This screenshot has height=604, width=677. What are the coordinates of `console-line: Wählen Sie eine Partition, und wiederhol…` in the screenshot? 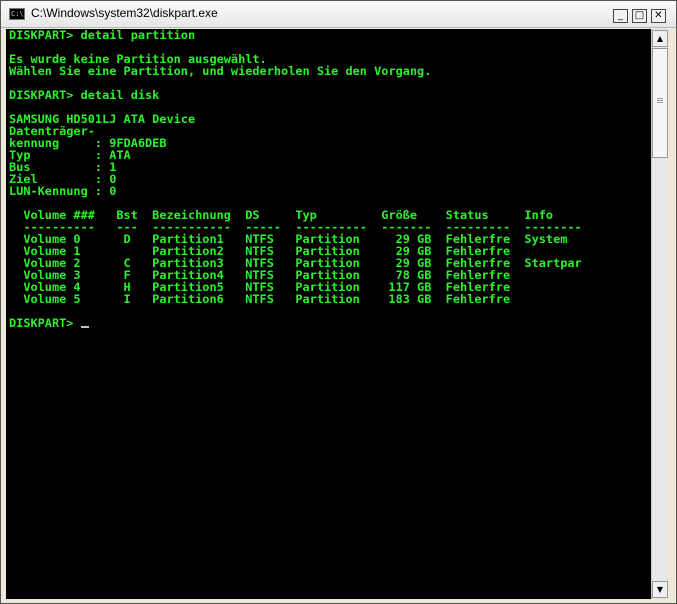 It's located at (220, 71).